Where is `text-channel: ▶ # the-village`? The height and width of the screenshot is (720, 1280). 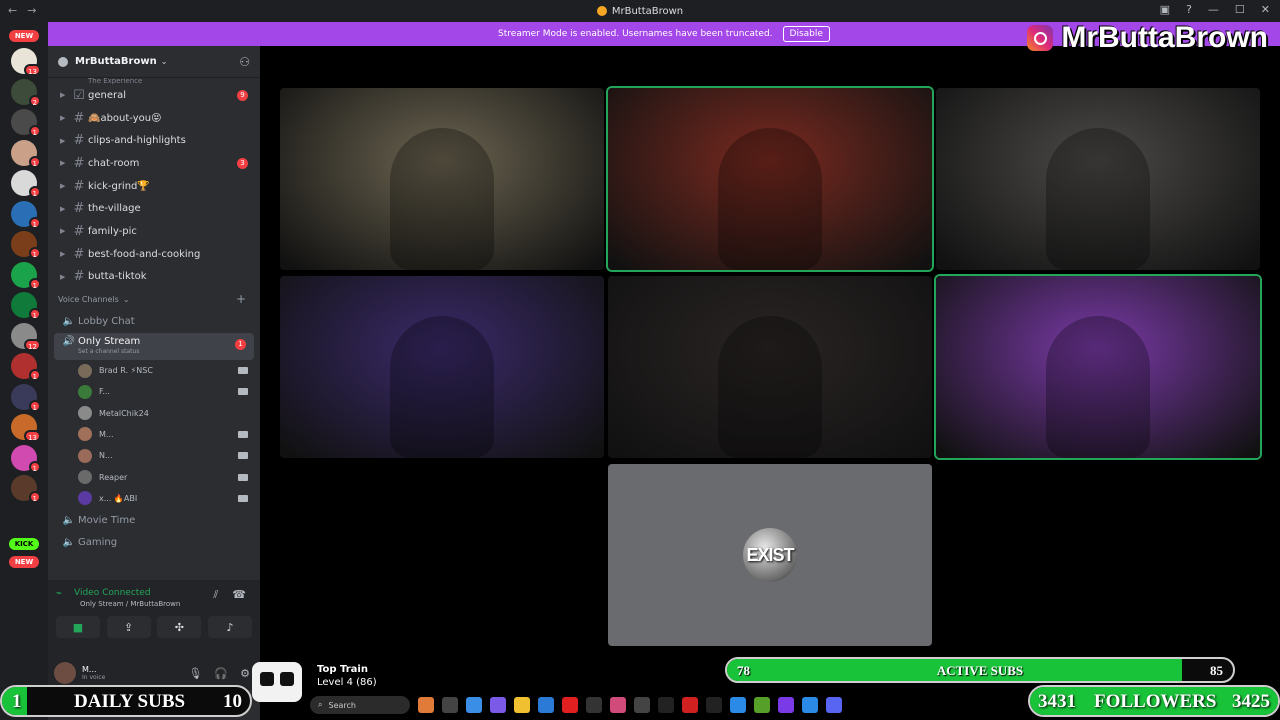
text-channel: ▶ # the-village is located at coordinates (154, 208).